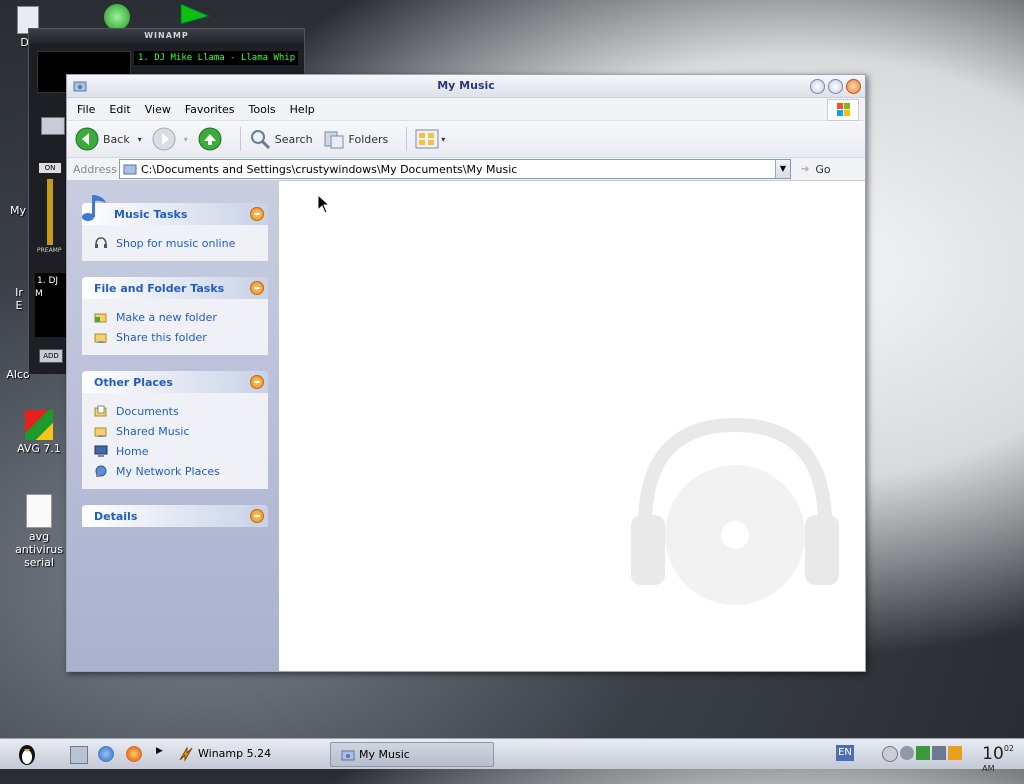  What do you see at coordinates (95, 169) in the screenshot?
I see `address-label: Address` at bounding box center [95, 169].